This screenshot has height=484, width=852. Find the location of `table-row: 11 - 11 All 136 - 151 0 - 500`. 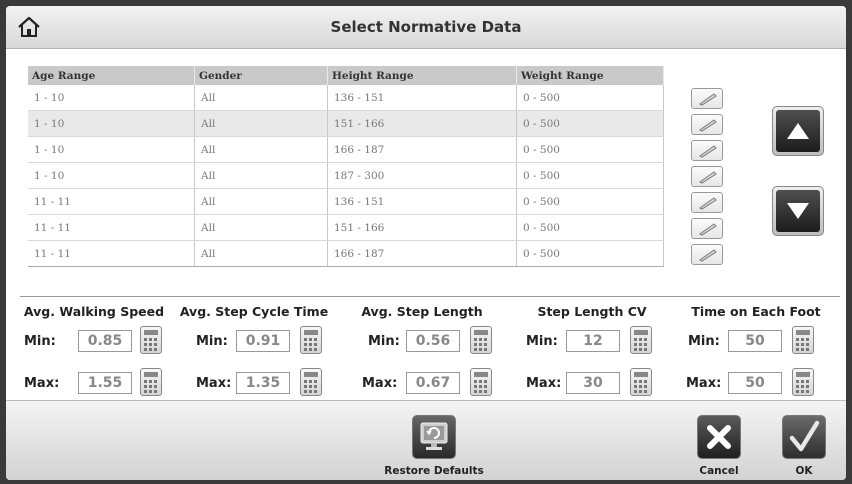

table-row: 11 - 11 All 136 - 151 0 - 500 is located at coordinates (346, 201).